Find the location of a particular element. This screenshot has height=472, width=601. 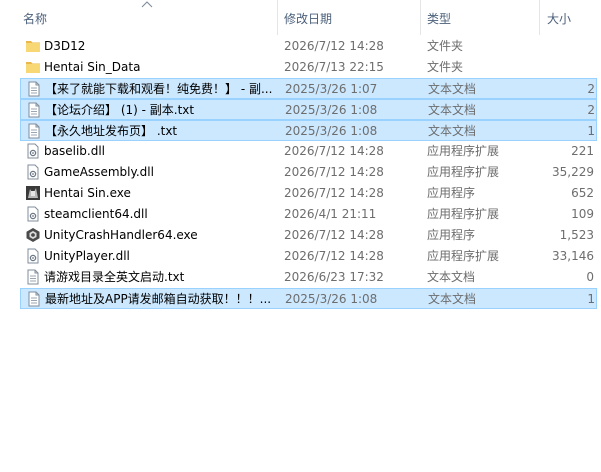

file-size: 652 is located at coordinates (582, 193).